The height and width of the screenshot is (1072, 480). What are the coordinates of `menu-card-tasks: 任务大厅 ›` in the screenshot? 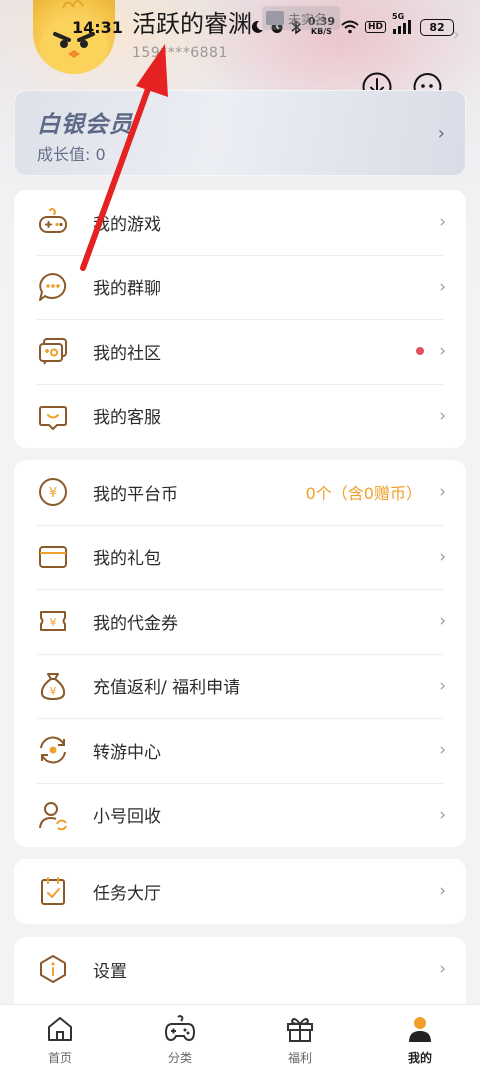 It's located at (240, 891).